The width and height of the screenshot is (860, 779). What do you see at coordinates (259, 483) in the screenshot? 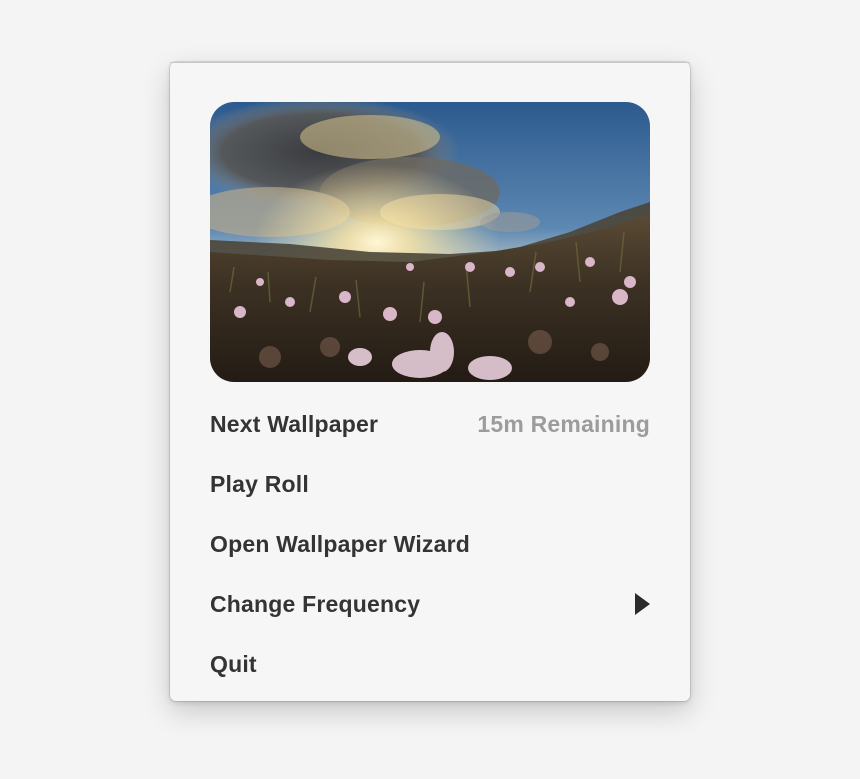
I see `menu-item-label: Play Roll` at bounding box center [259, 483].